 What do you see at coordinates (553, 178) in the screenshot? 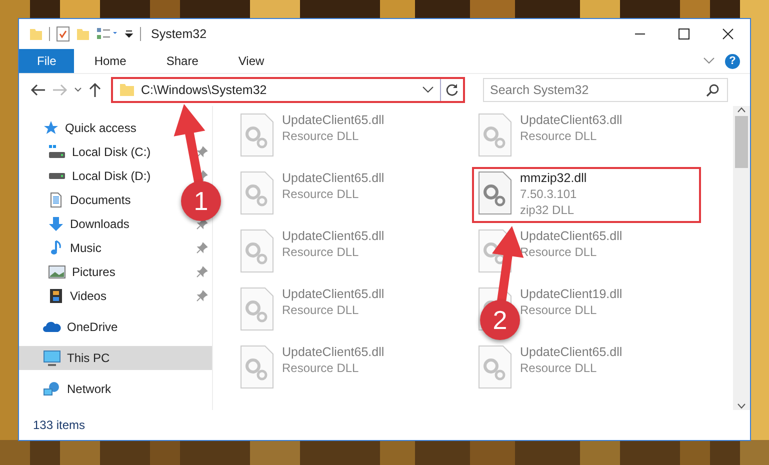
I see `file-name: mmzip32.dll` at bounding box center [553, 178].